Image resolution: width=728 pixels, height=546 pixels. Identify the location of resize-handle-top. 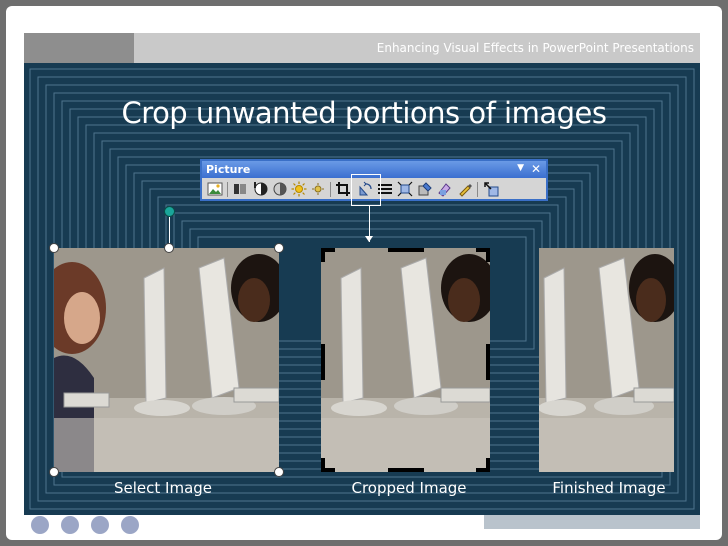
(169, 248).